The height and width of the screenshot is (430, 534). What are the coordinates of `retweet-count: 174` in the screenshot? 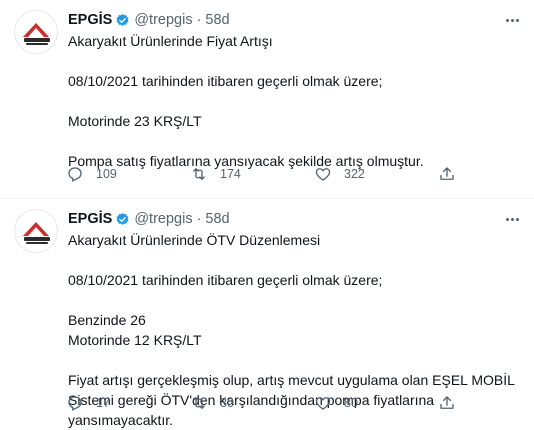 It's located at (230, 174).